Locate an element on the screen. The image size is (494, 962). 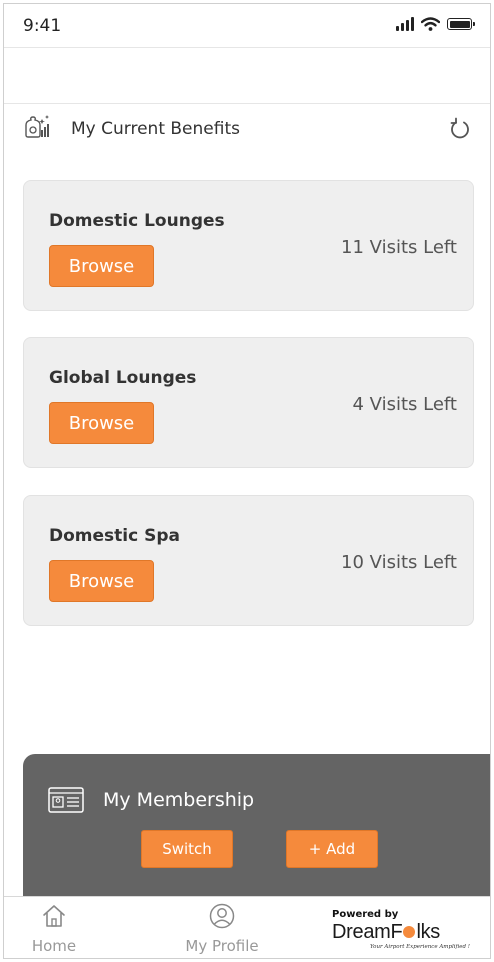
benefit-card-domestic-spa: Domestic Spa Browse 10 Visits Left is located at coordinates (248, 560).